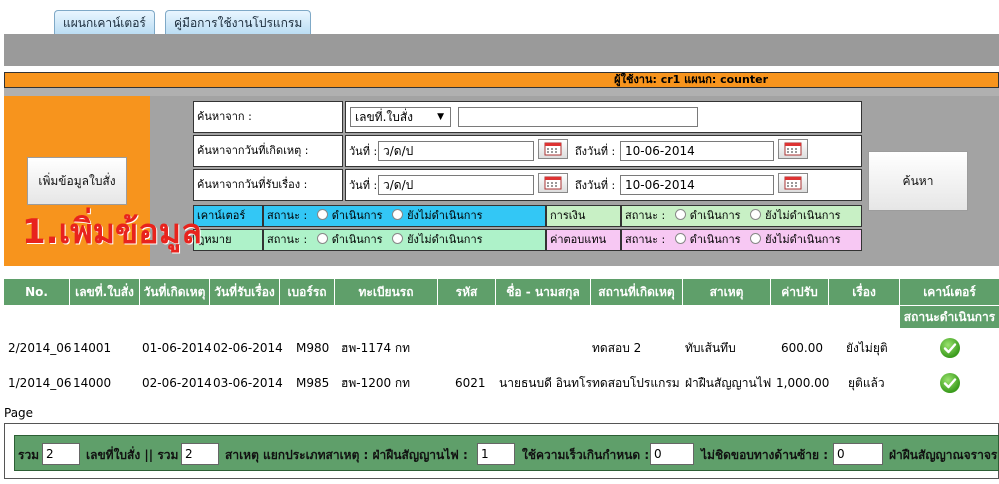 This screenshot has height=484, width=999. Describe the element at coordinates (918, 181) in the screenshot. I see `search-button: ค้นหา` at that location.